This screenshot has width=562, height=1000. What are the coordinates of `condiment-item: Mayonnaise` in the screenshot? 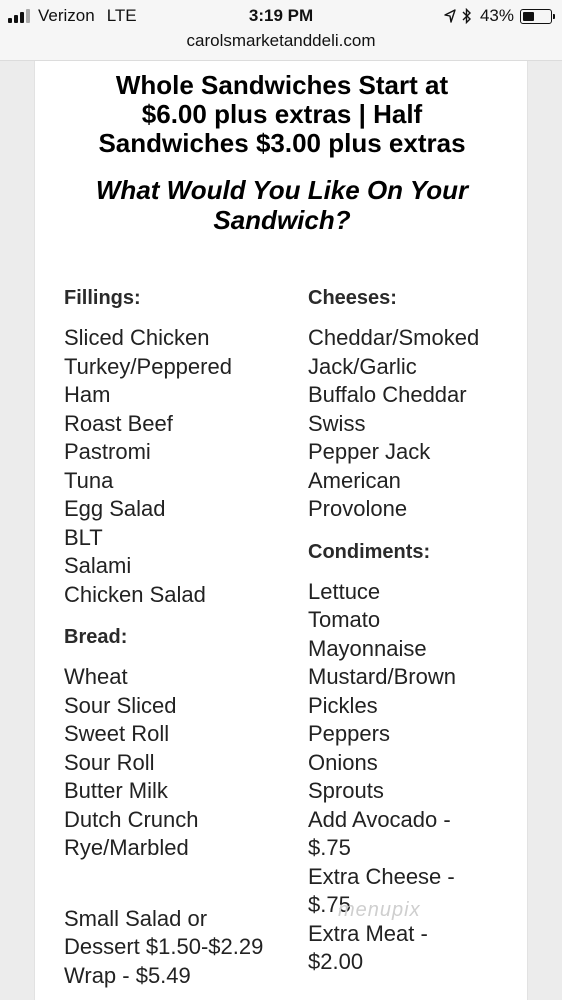 It's located at (367, 648).